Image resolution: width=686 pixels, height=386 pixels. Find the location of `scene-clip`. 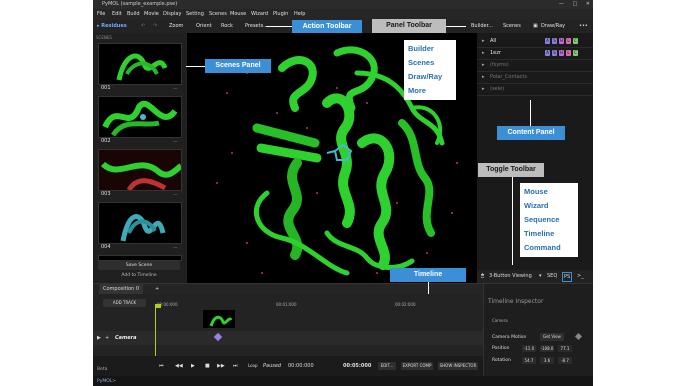

scene-clip is located at coordinates (219, 319).